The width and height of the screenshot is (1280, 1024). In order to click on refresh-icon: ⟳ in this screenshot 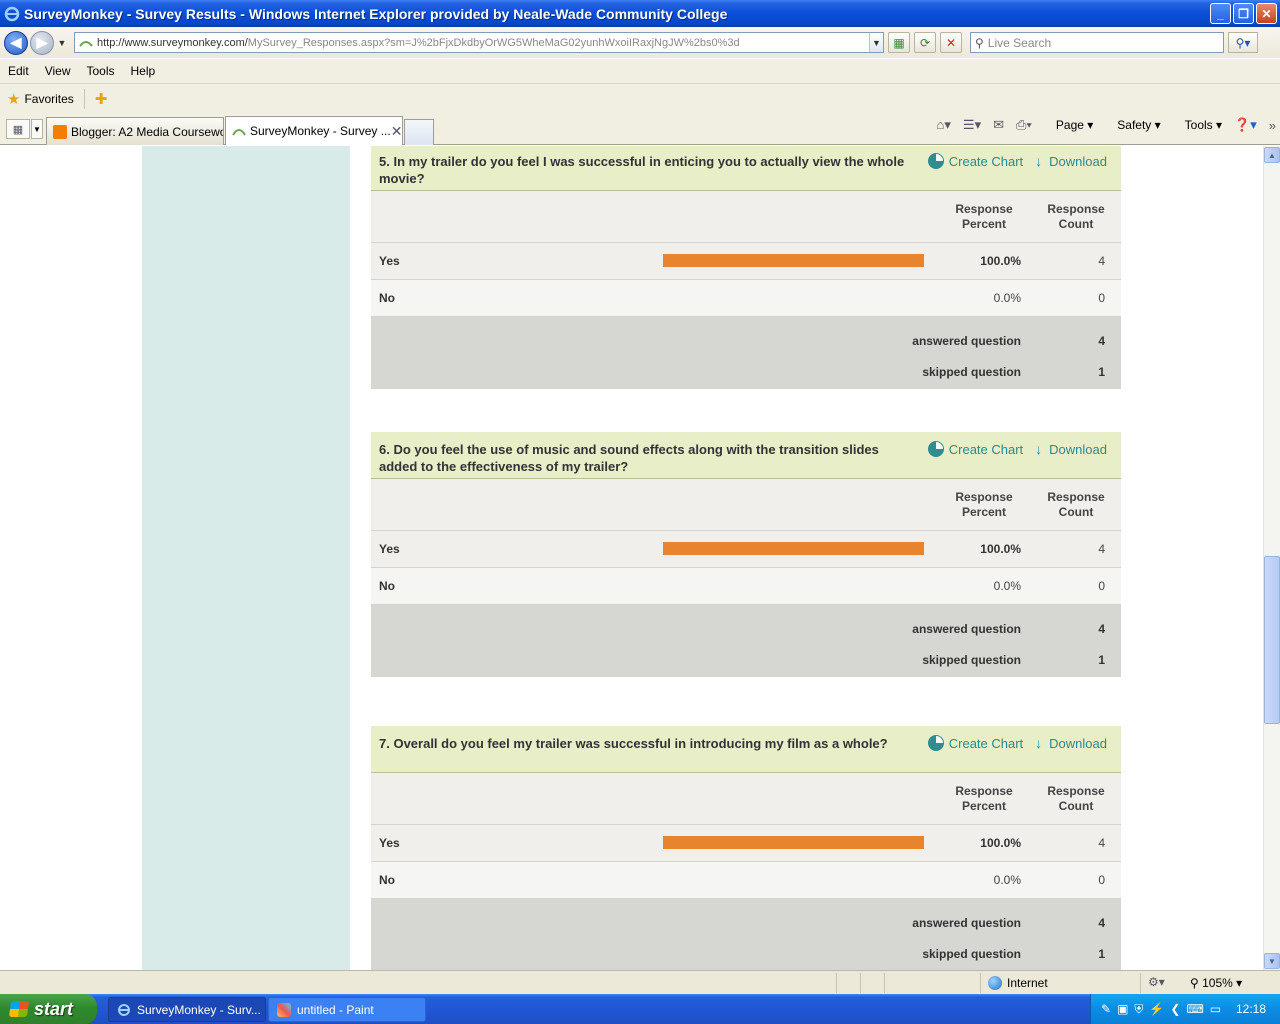, I will do `click(925, 42)`.